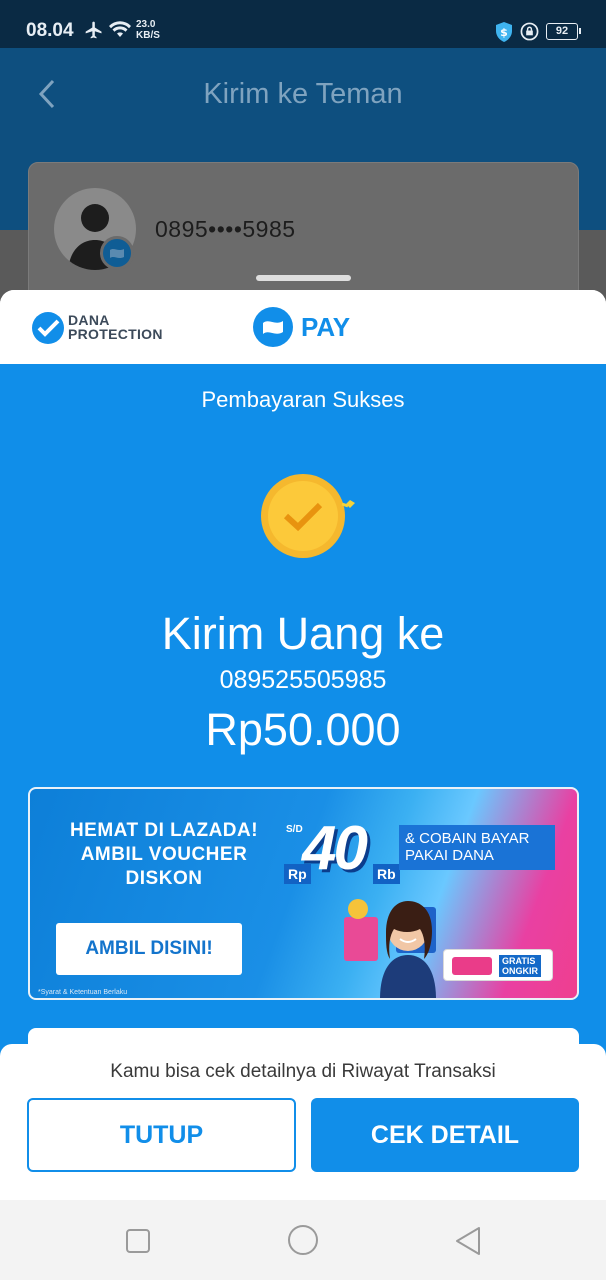  Describe the element at coordinates (117, 253) in the screenshot. I see `dana-badge-icon` at that location.